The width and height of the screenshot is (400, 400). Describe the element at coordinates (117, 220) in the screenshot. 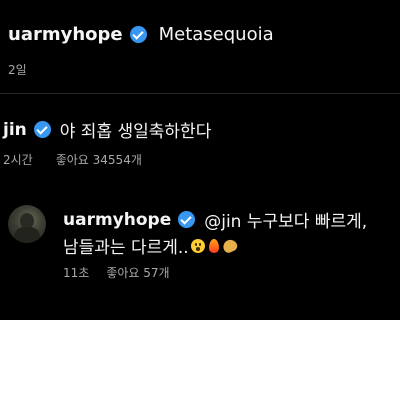

I see `reply-author-username: uarmyhope` at that location.